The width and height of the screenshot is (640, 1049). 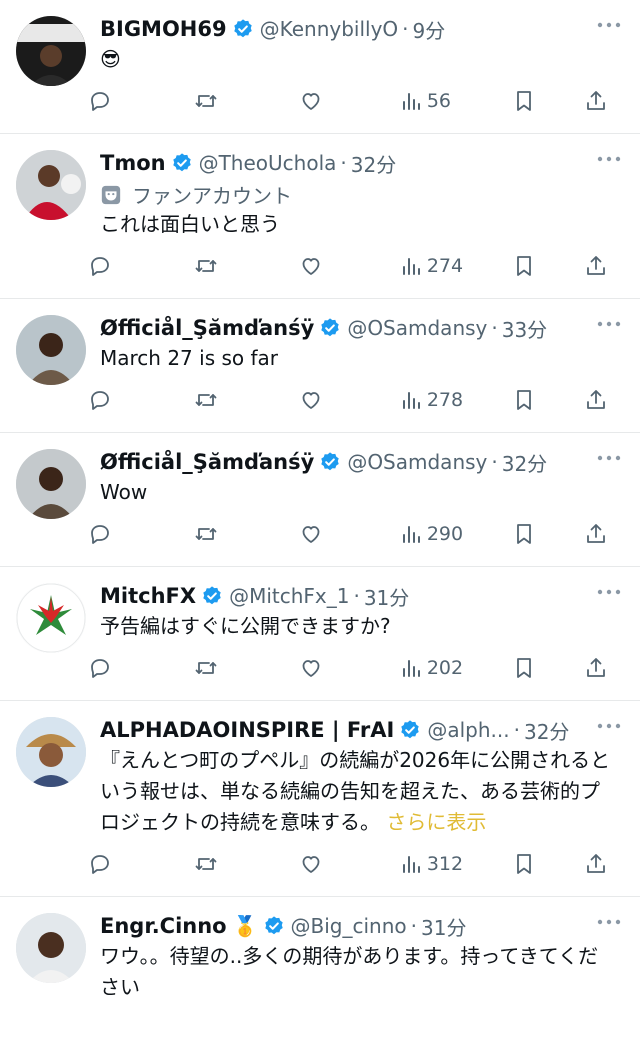 What do you see at coordinates (163, 926) in the screenshot?
I see `display-name: Engr.Cinno` at bounding box center [163, 926].